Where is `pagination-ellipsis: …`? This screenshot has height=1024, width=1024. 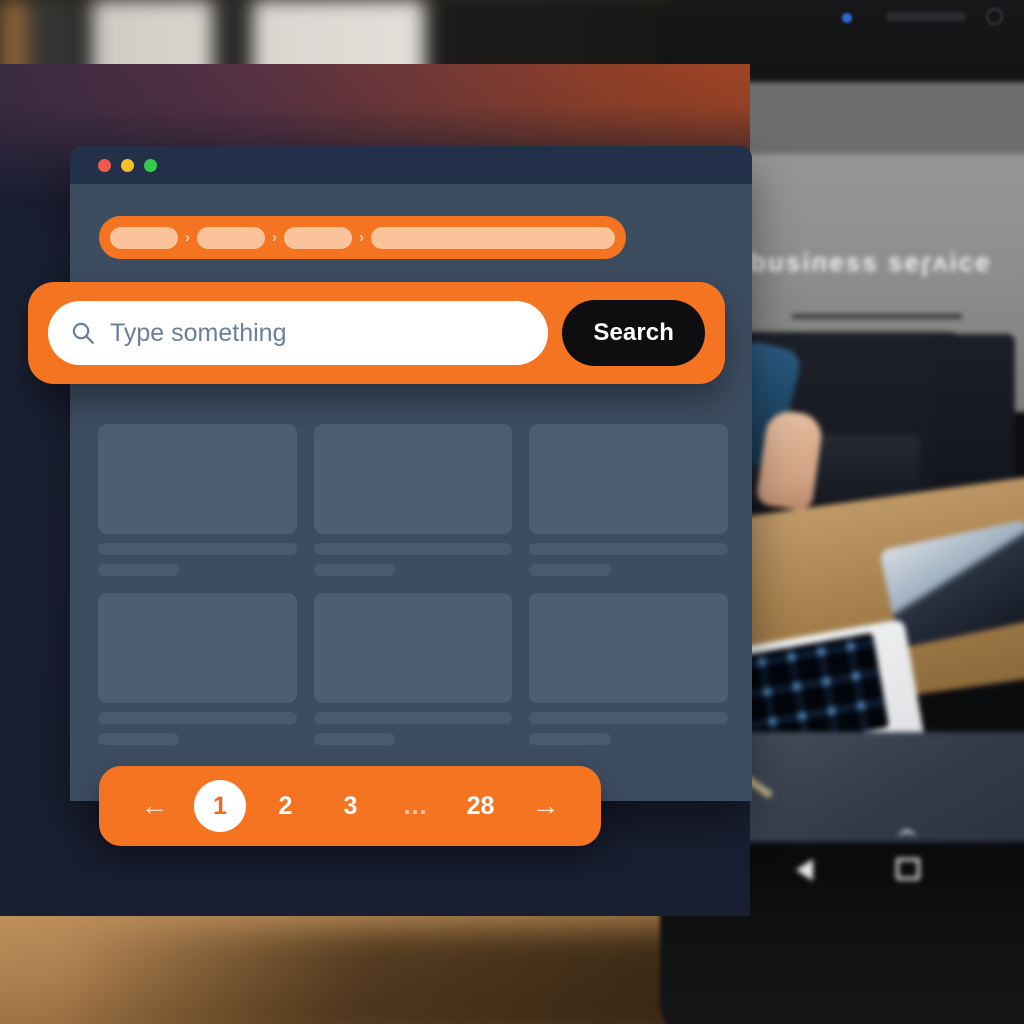 pagination-ellipsis: … is located at coordinates (415, 805).